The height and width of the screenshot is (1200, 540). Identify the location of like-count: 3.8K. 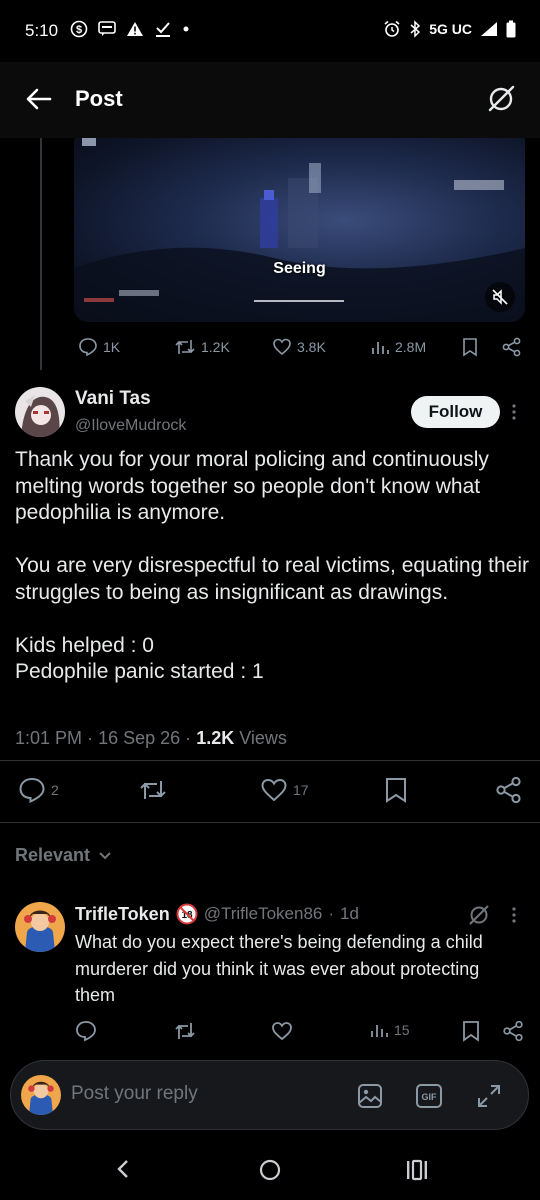
(311, 347).